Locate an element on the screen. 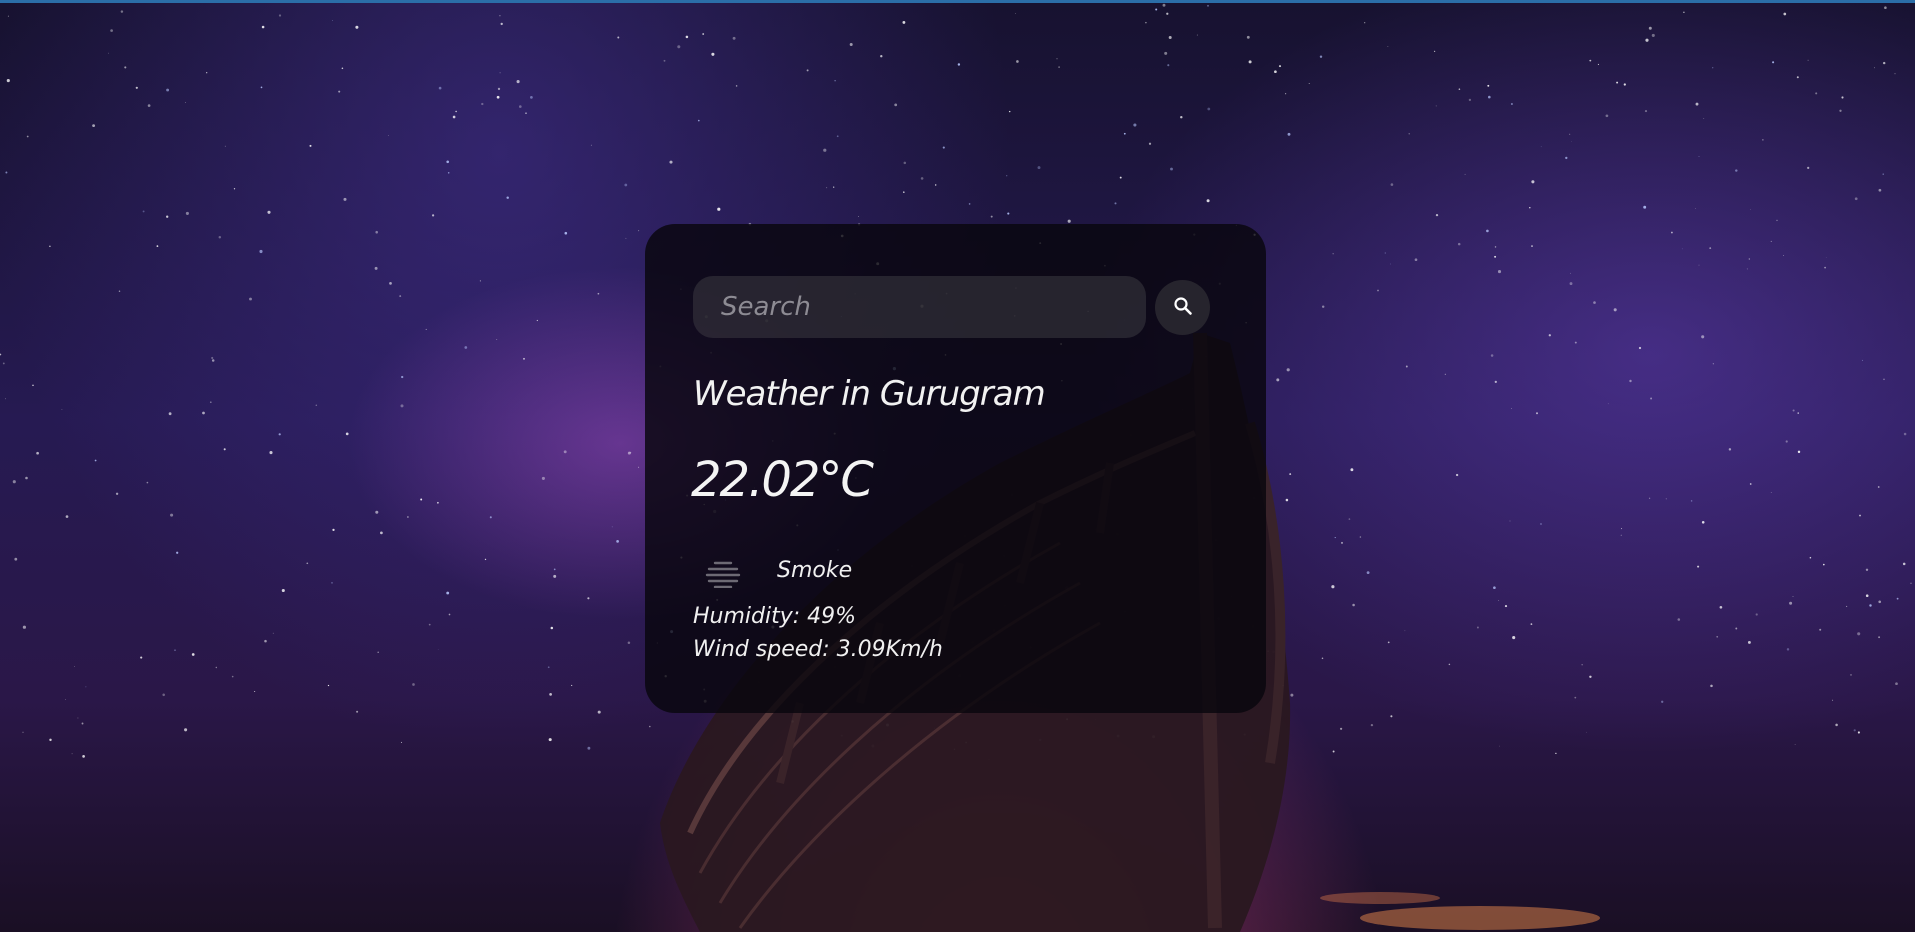 The height and width of the screenshot is (932, 1915). temperature-value: 22.02°C is located at coordinates (782, 480).